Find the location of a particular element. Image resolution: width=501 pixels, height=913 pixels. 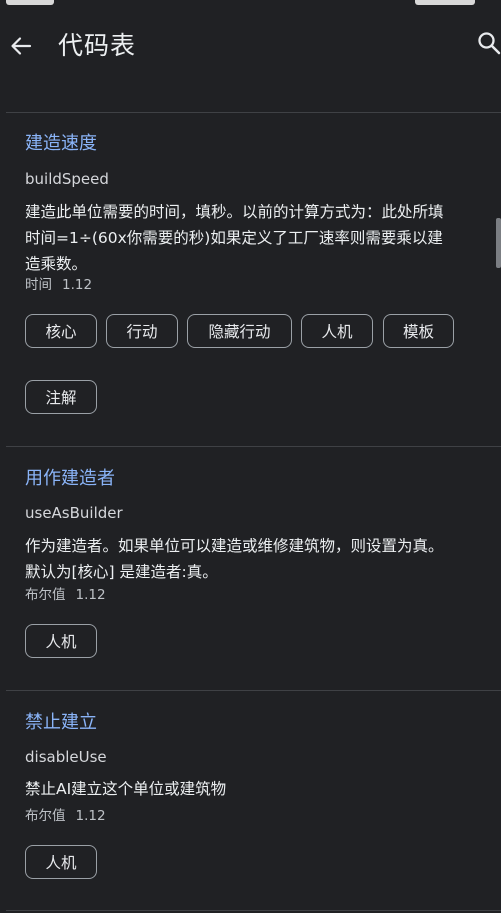

app-bar: 代码表 is located at coordinates (250, 46).